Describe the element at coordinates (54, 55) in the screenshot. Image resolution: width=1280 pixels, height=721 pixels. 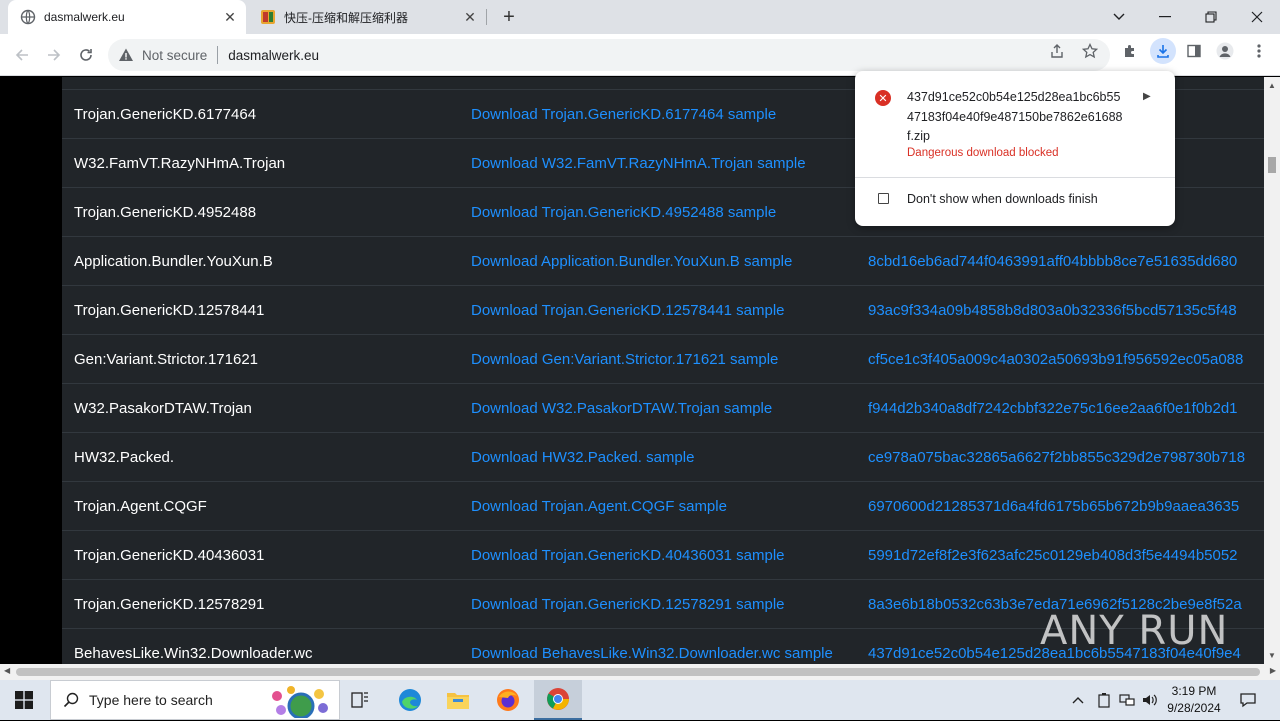
I see `forward-icon` at that location.